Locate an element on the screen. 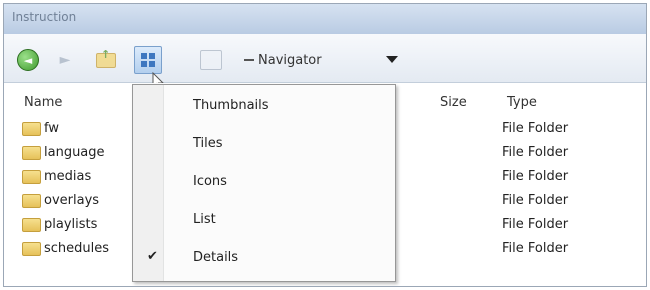  file-name: schedules is located at coordinates (77, 248).